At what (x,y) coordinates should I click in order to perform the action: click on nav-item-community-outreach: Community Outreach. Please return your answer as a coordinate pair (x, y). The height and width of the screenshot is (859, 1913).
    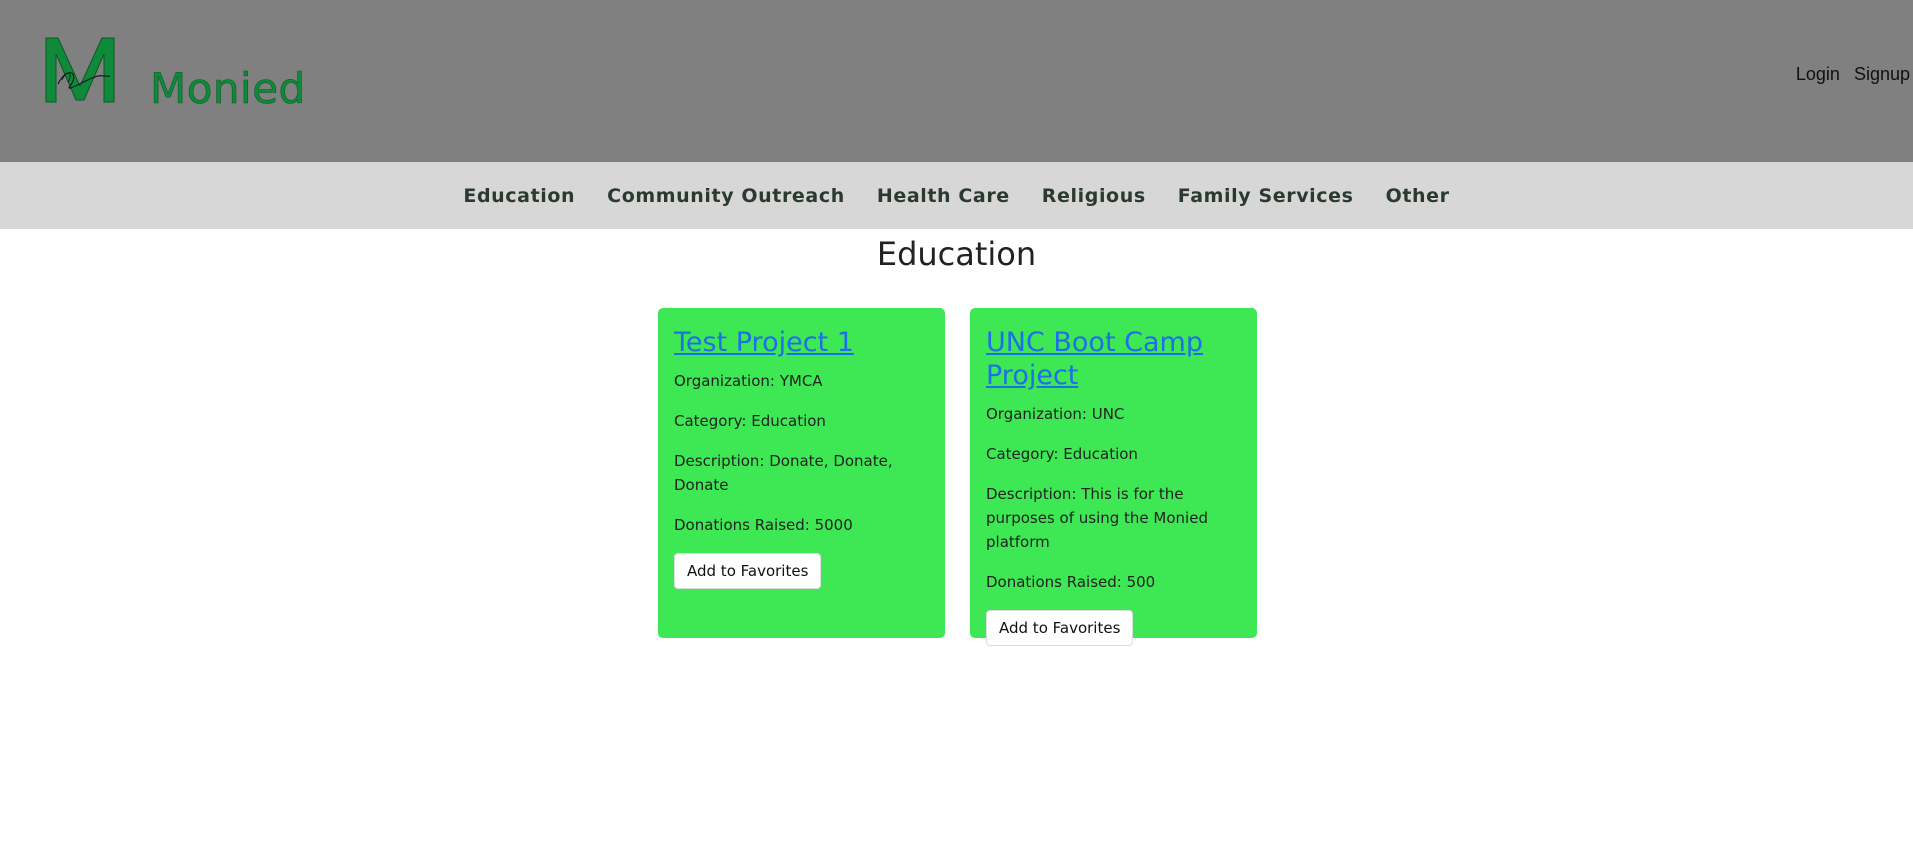
    Looking at the image, I should click on (726, 196).